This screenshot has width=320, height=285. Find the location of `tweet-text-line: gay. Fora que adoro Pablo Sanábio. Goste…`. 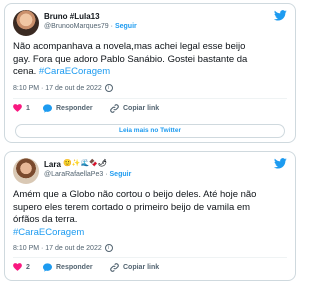

tweet-text-line: gay. Fora que adoro Pablo Sanábio. Goste… is located at coordinates (130, 59).